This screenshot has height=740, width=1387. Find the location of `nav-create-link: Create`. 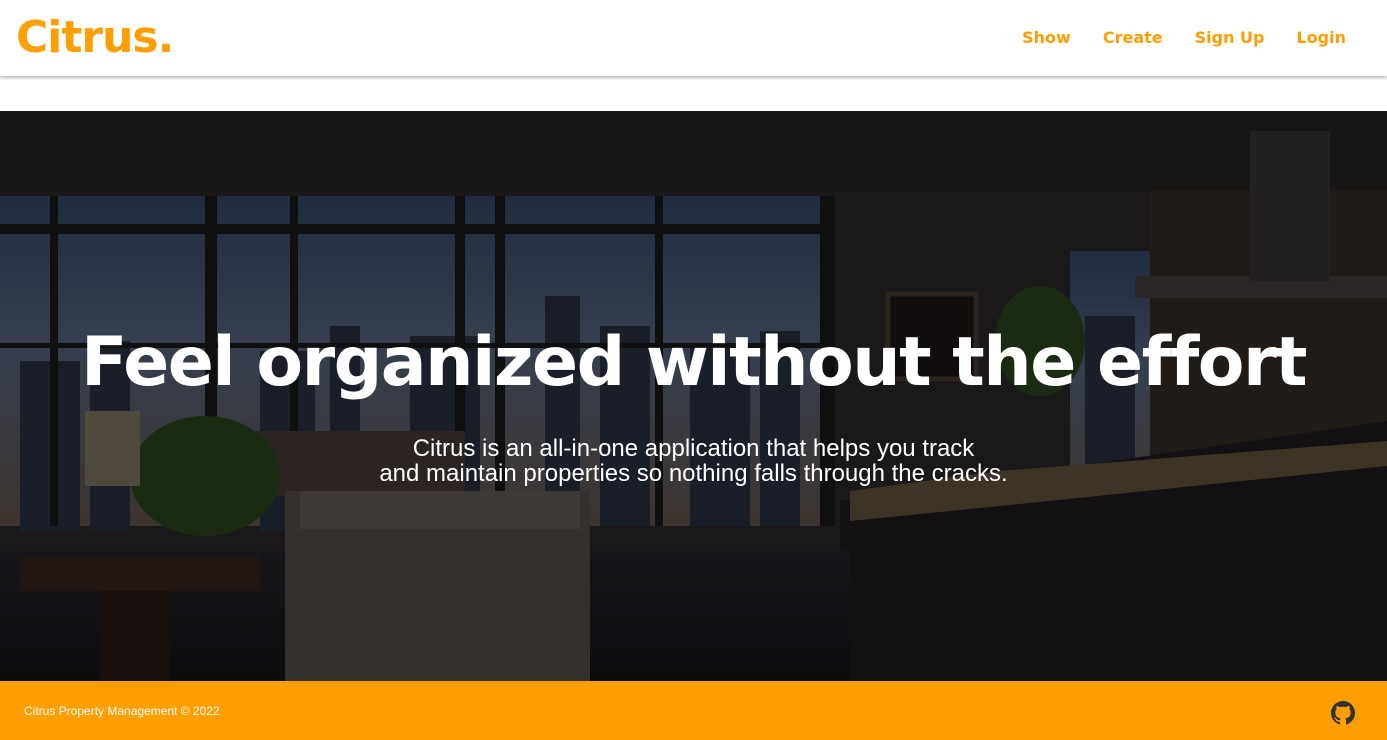

nav-create-link: Create is located at coordinates (1133, 38).